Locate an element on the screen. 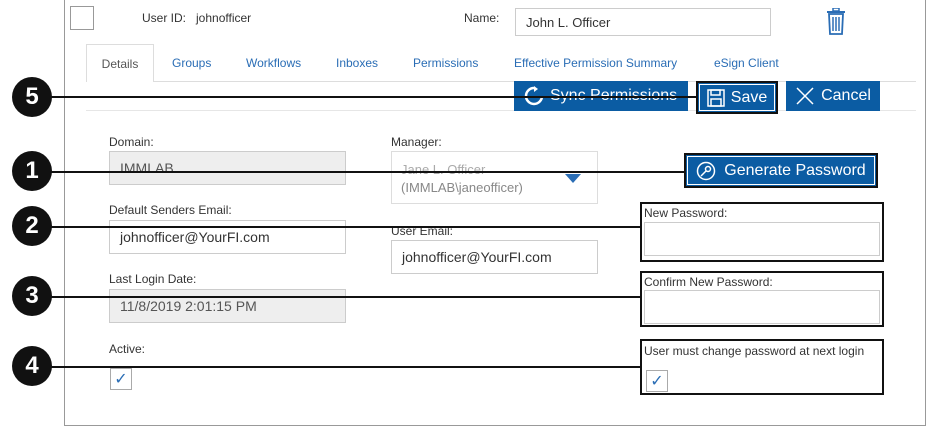 The height and width of the screenshot is (428, 926). manager-label: Manager: is located at coordinates (416, 142).